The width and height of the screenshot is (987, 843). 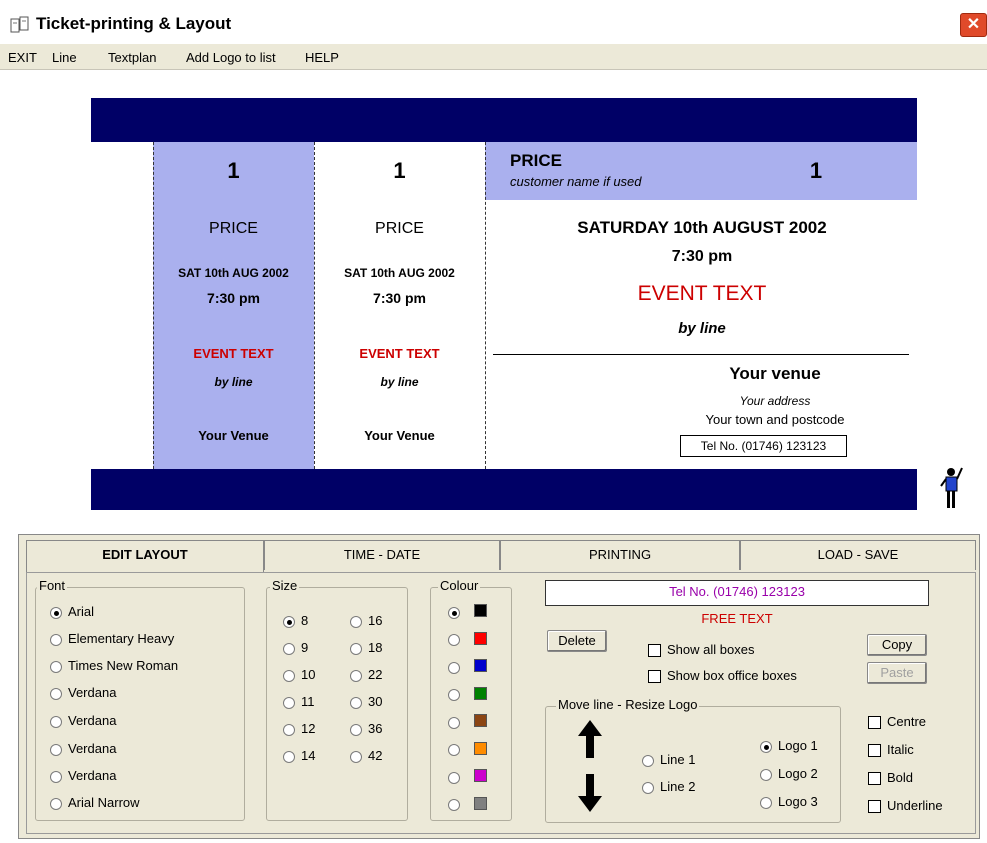 I want to click on main-address: Your address, so click(x=775, y=401).